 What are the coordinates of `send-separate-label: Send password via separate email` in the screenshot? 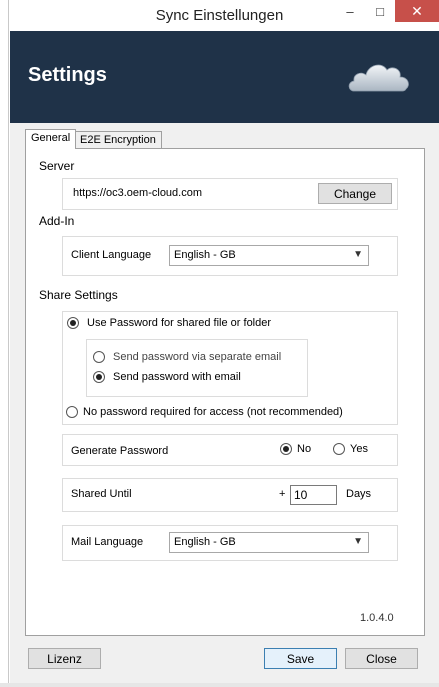 It's located at (197, 357).